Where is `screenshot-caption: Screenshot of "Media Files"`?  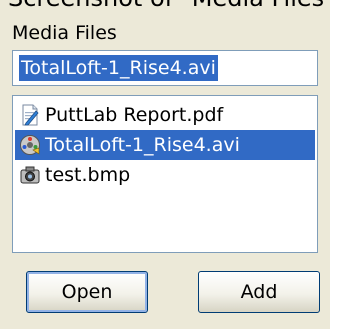 screenshot-caption: Screenshot of "Media Files" is located at coordinates (171, 6).